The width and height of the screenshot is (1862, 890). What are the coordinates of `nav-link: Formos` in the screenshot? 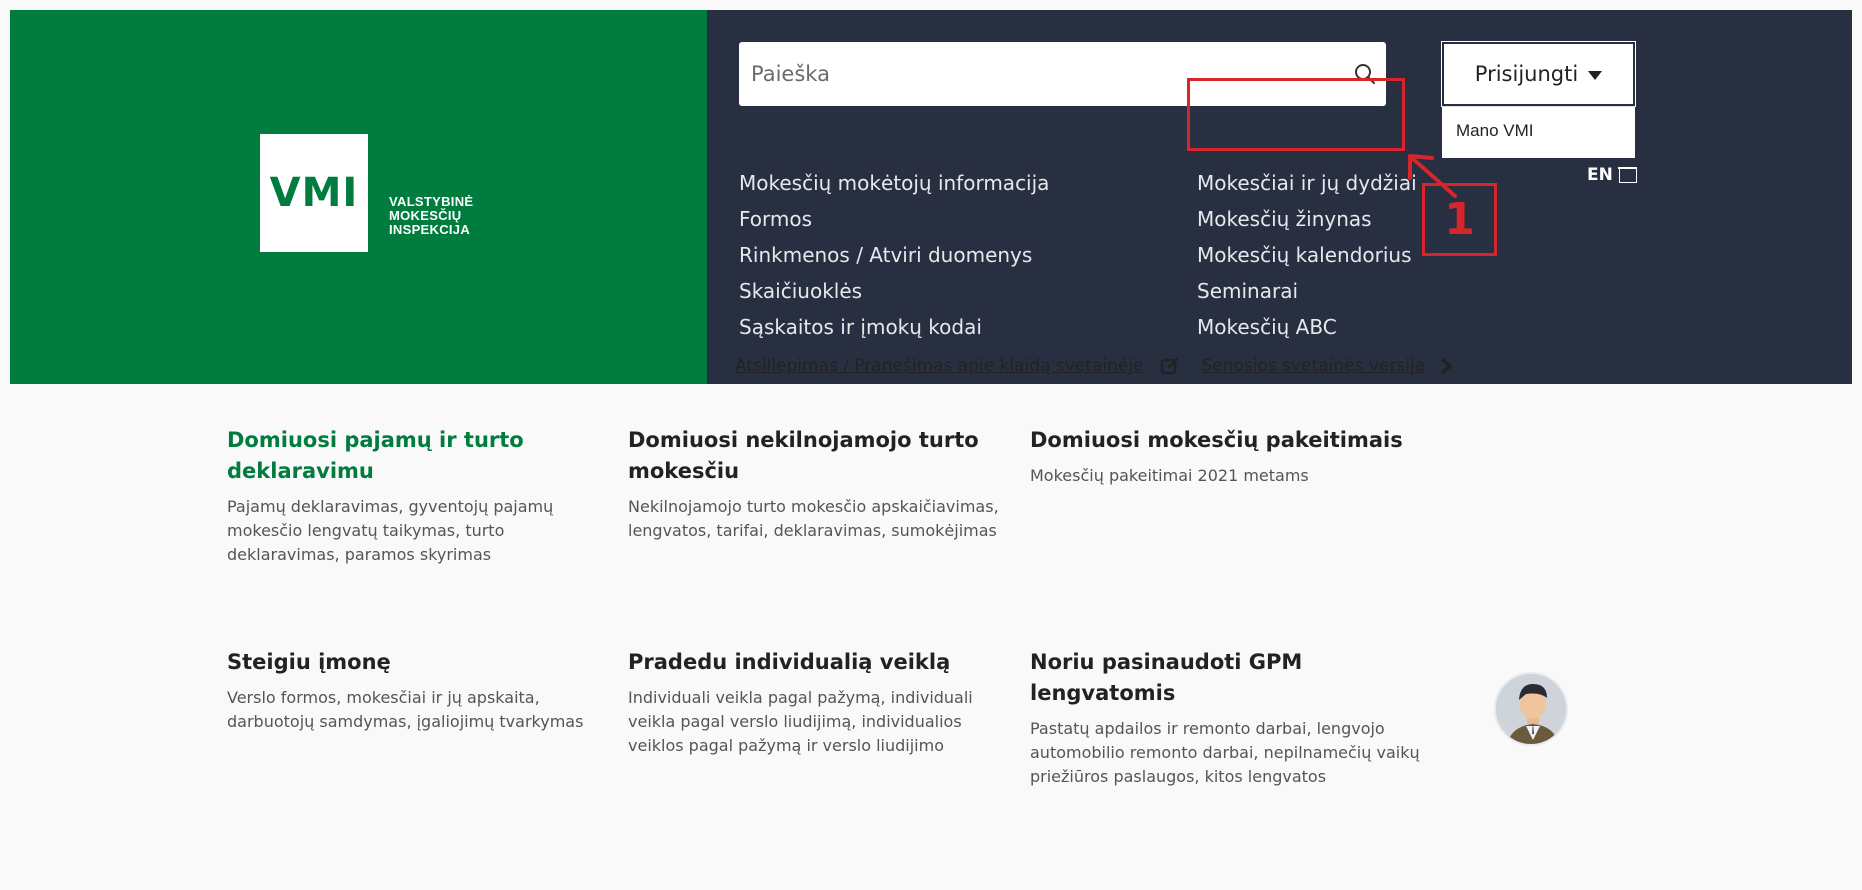 It's located at (894, 219).